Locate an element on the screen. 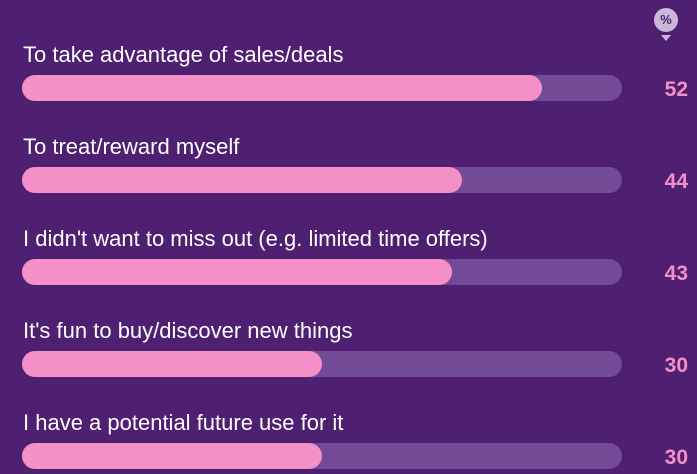 The image size is (697, 474). category-label: To take advantage of sales/deals is located at coordinates (183, 54).